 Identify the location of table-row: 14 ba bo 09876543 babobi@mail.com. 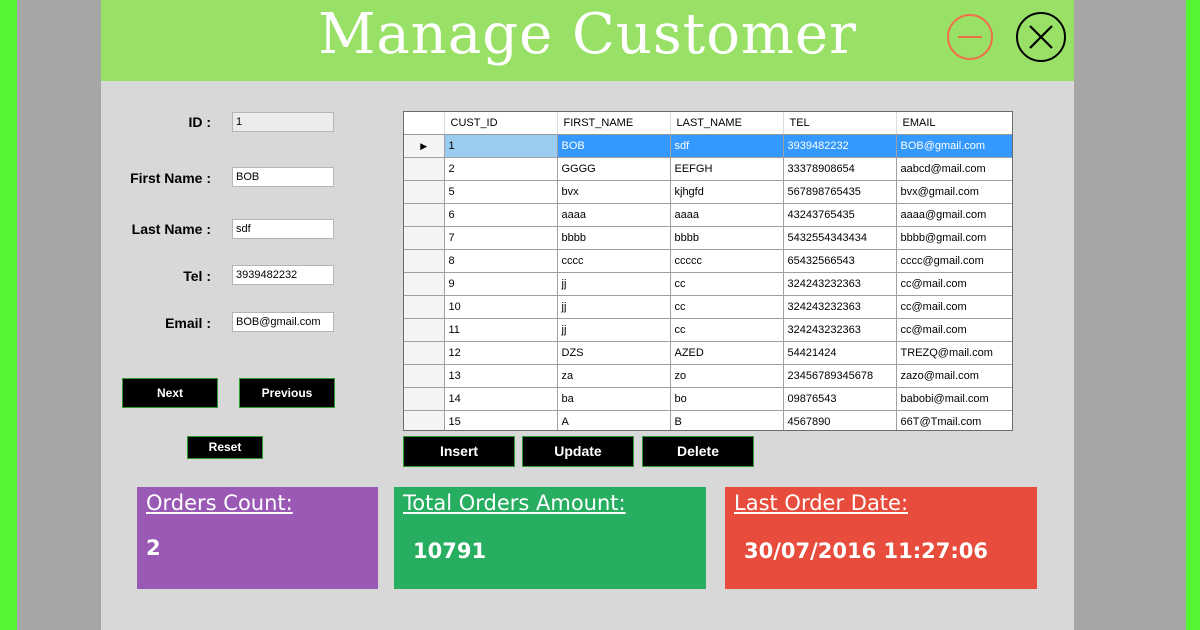
(708, 399).